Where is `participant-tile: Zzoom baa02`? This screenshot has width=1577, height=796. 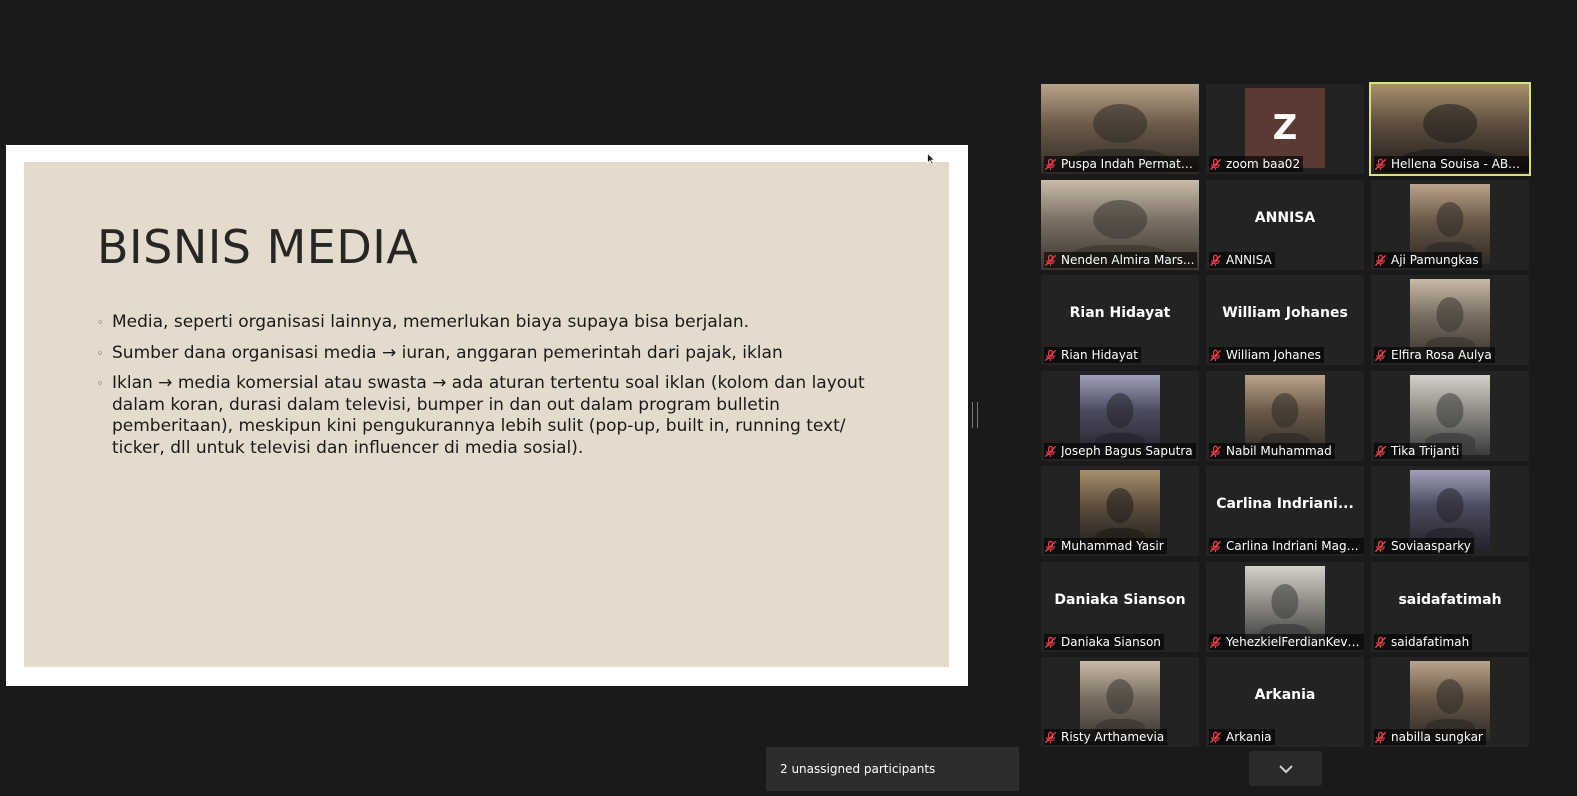 participant-tile: Zzoom baa02 is located at coordinates (1285, 129).